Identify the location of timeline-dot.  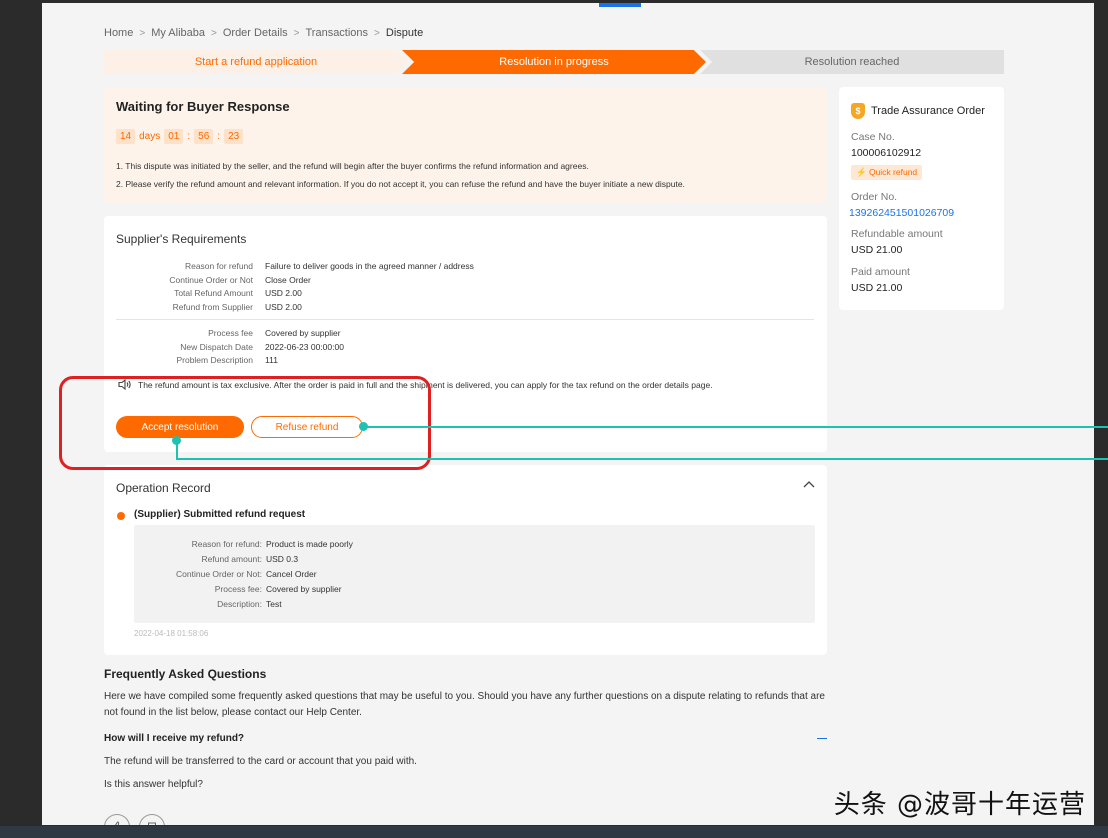
(121, 516).